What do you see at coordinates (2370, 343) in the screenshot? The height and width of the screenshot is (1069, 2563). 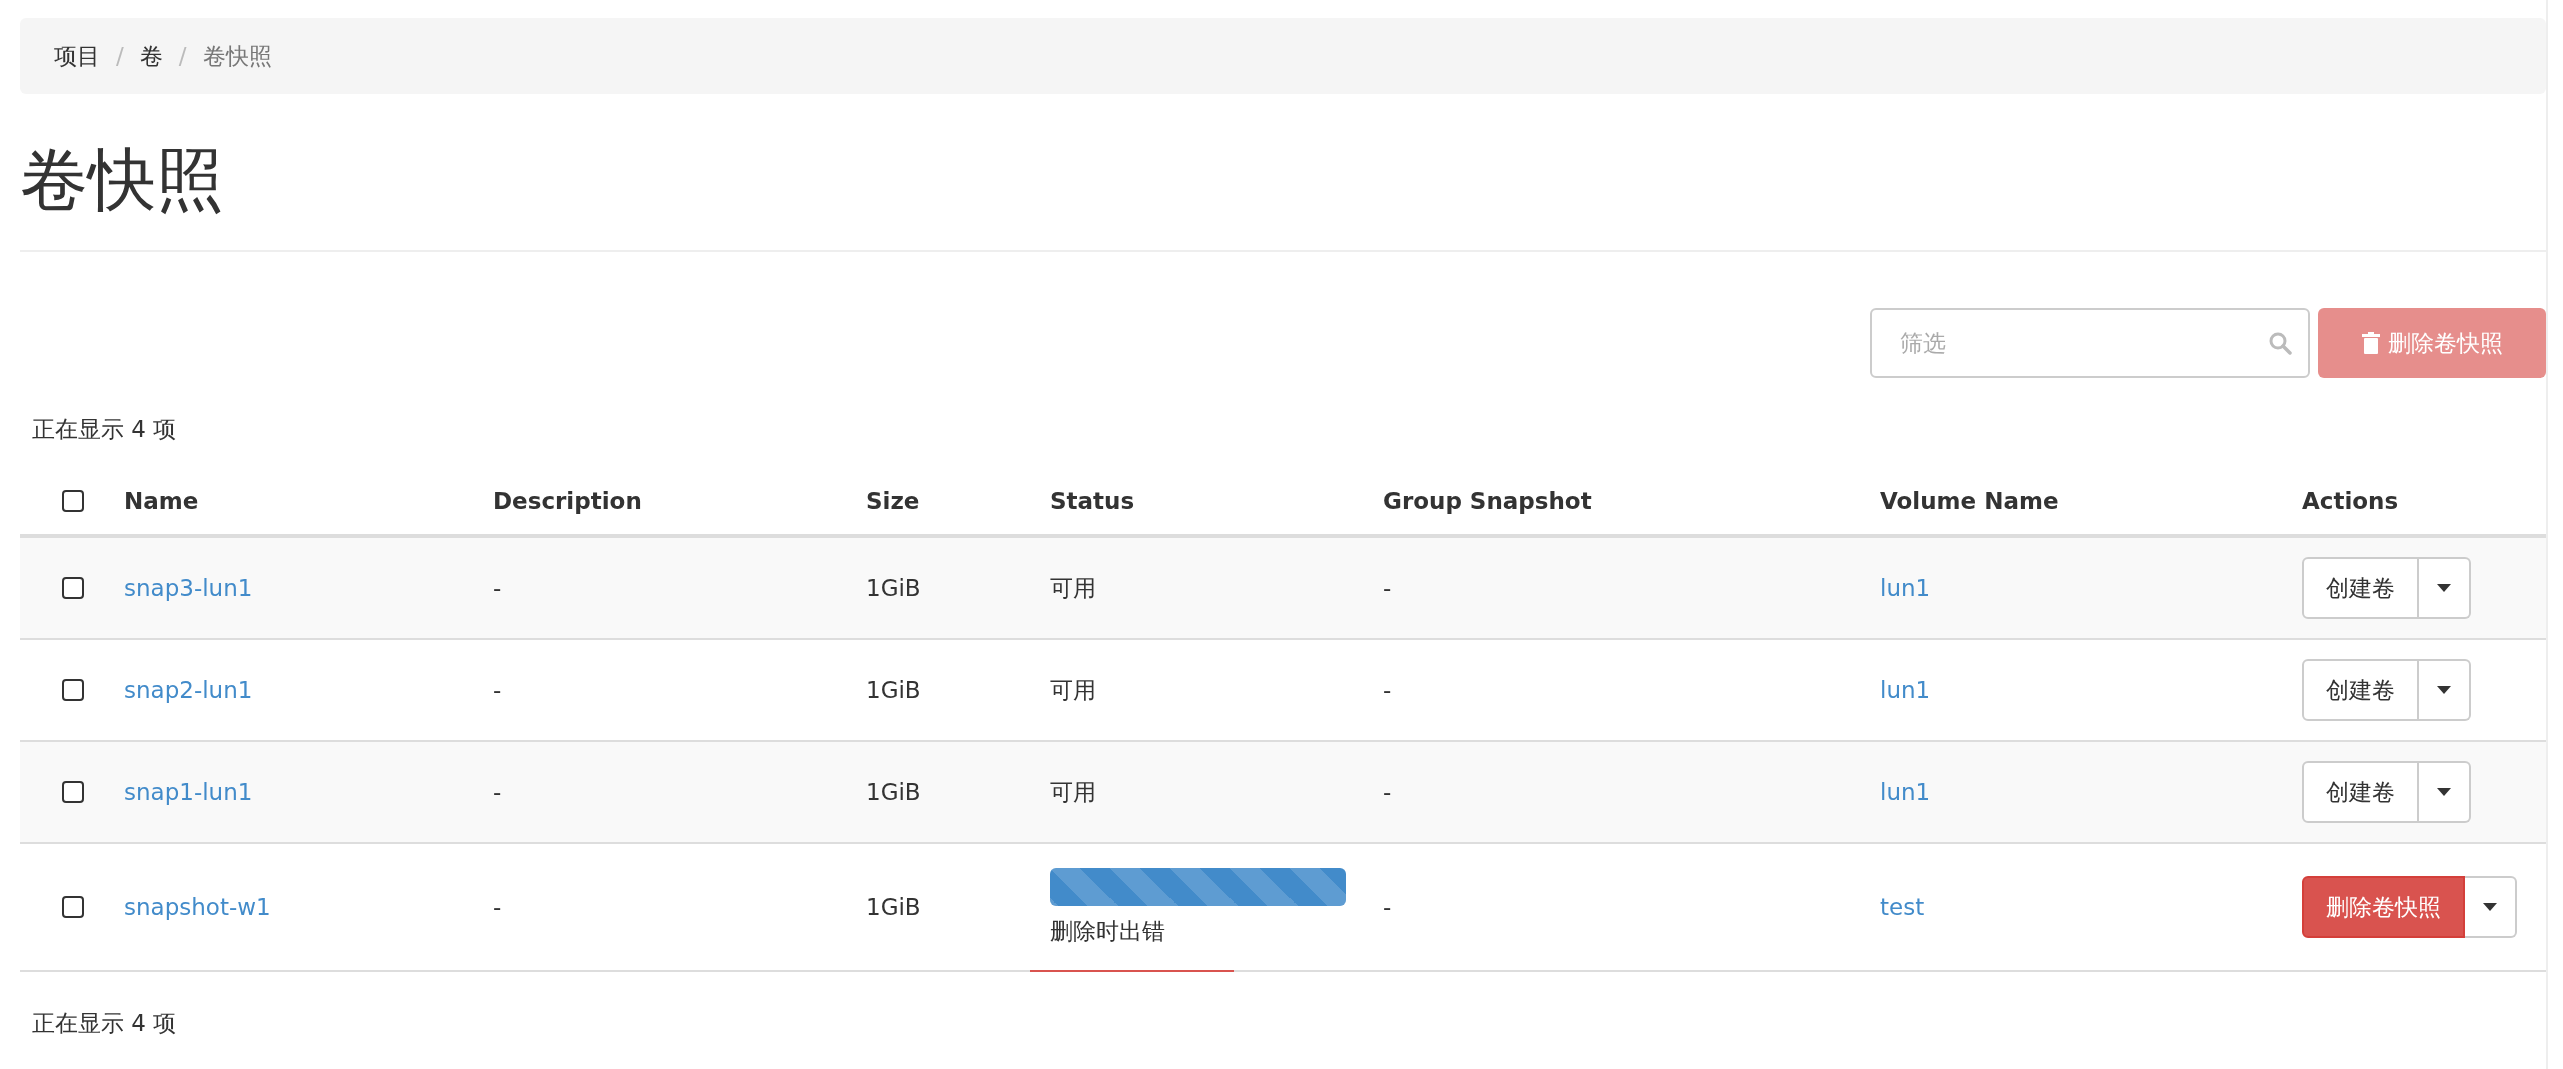 I see `trash-icon` at bounding box center [2370, 343].